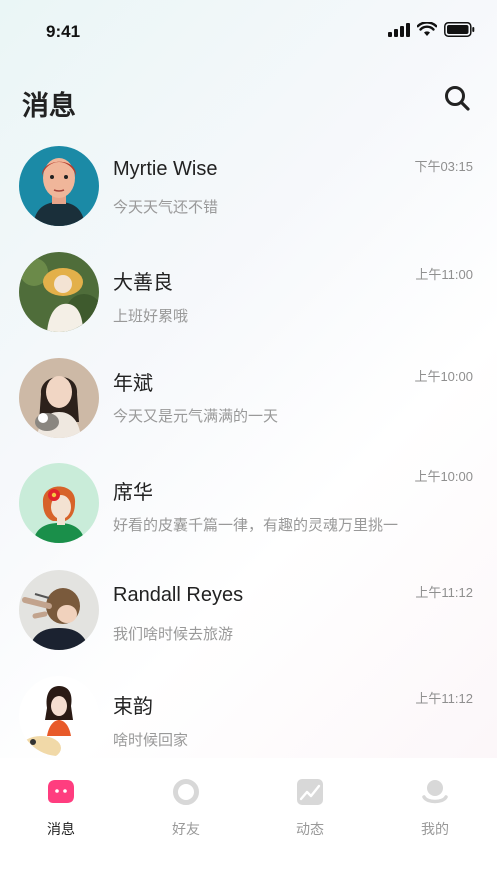  I want to click on tab-label: 动态, so click(310, 830).